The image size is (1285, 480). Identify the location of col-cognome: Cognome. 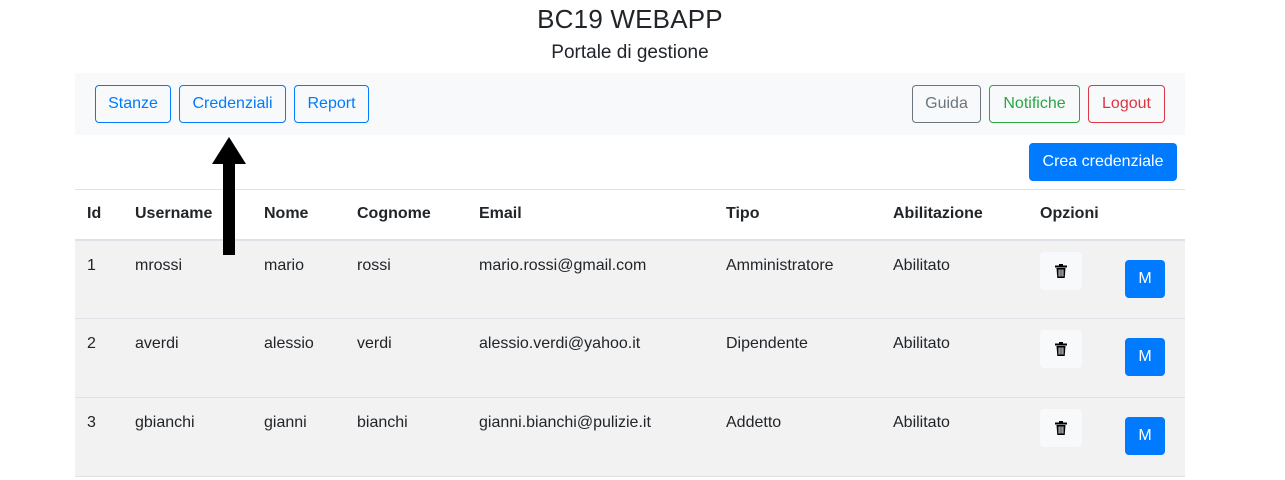
(406, 215).